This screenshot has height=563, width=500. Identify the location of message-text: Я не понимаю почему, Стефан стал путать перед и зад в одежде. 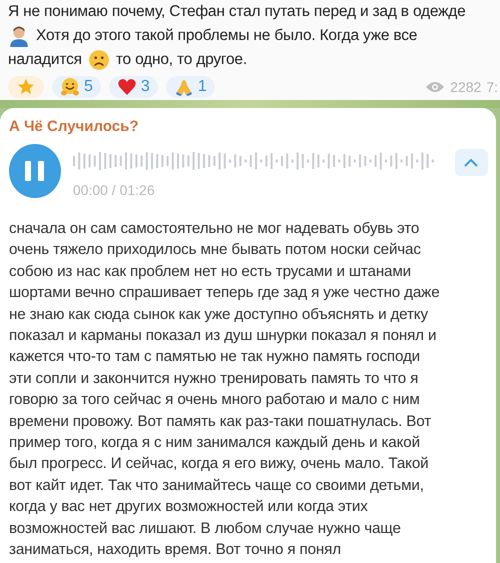
(237, 12).